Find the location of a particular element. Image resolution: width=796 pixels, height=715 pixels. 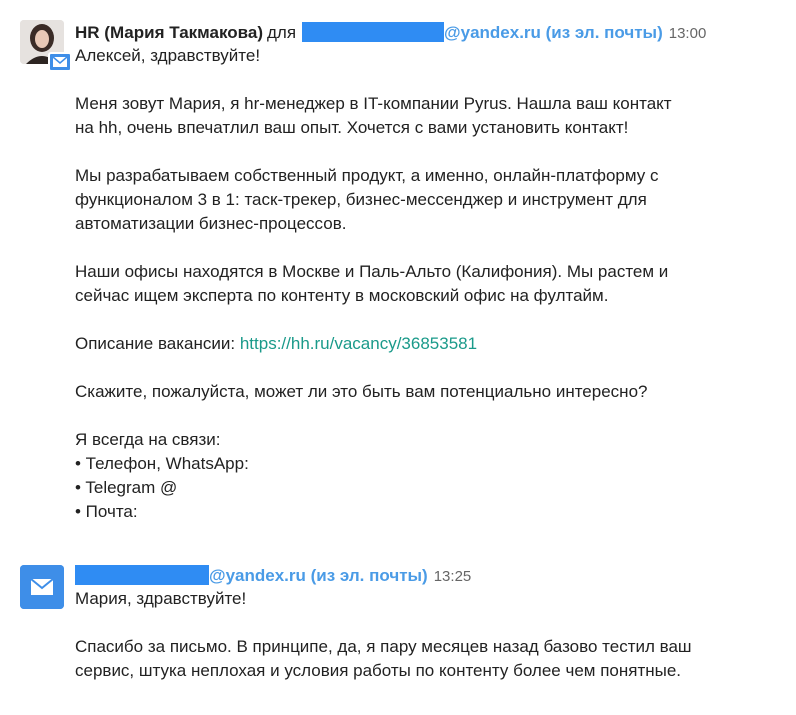

contacts-title: Я всегда на связи: is located at coordinates (148, 439).